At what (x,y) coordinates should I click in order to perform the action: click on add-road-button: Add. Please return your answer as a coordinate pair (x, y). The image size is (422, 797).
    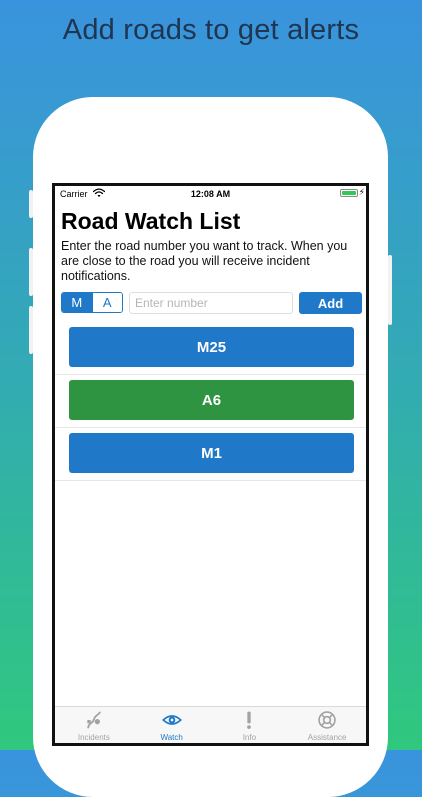
    Looking at the image, I should click on (330, 303).